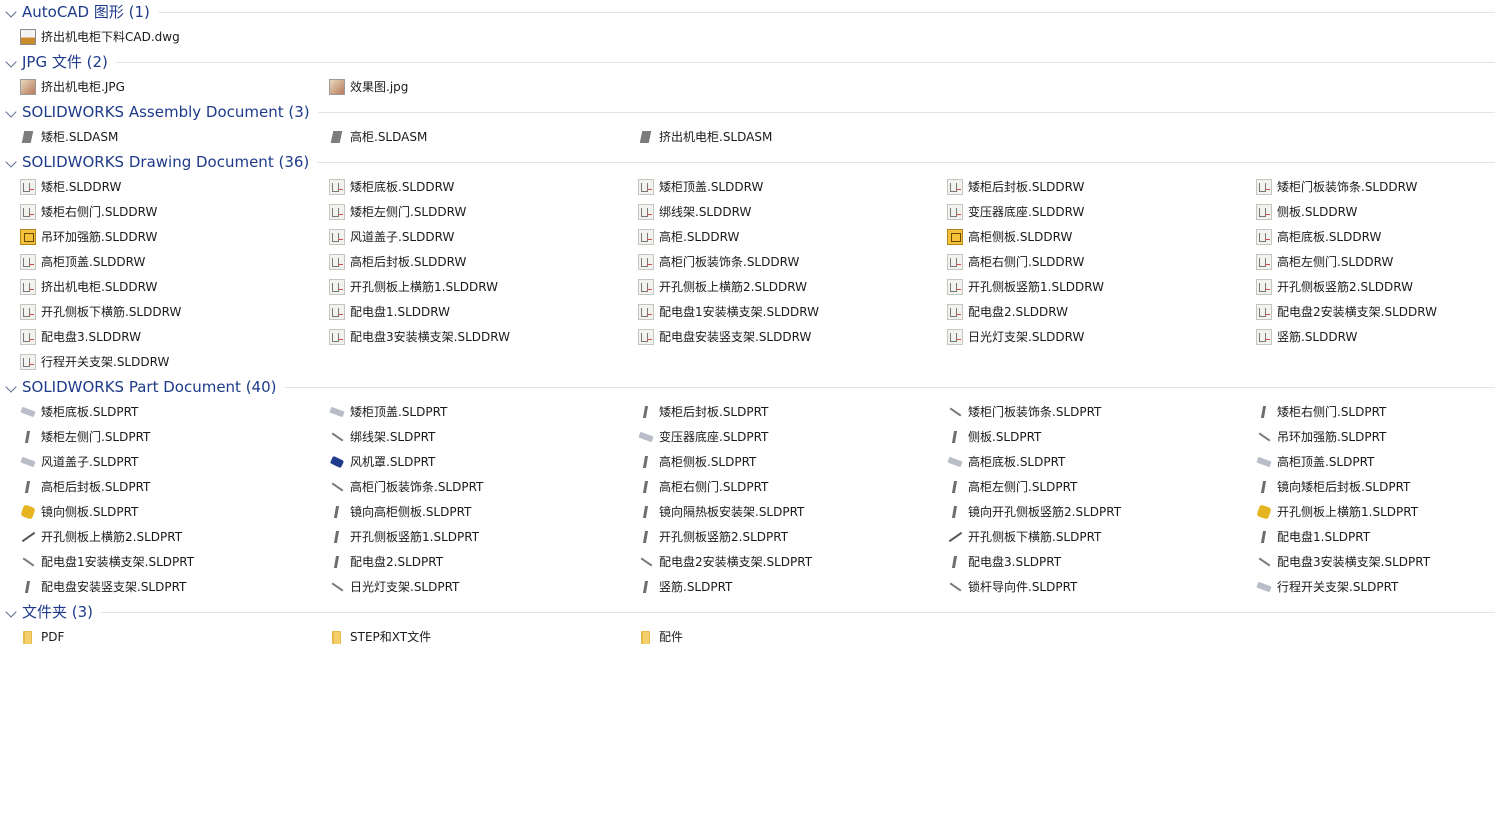  I want to click on file-item: 日光灯支架.SLDPRT, so click(479, 587).